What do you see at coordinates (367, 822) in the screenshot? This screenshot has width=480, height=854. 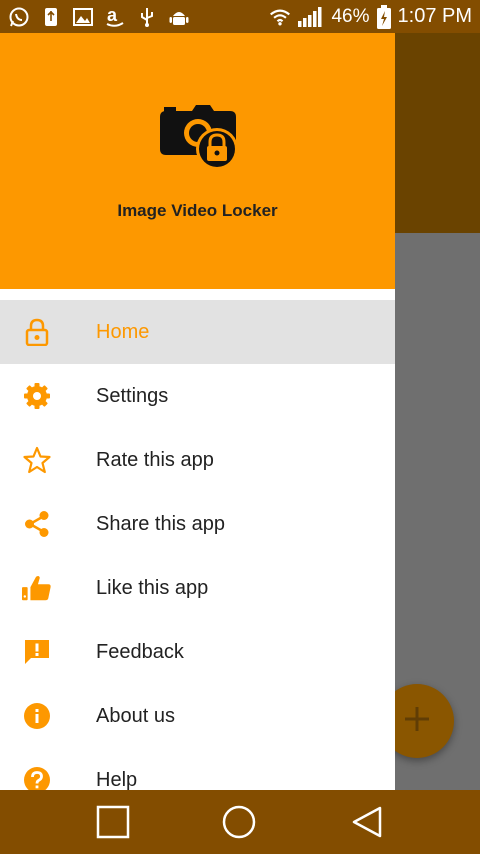 I see `back-triangle-icon` at bounding box center [367, 822].